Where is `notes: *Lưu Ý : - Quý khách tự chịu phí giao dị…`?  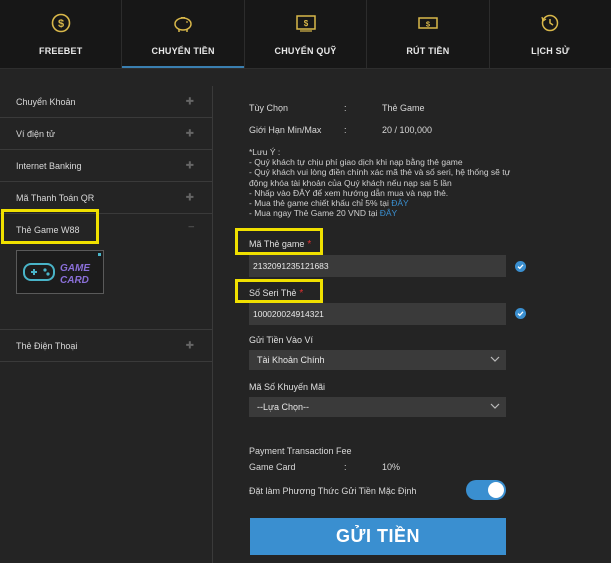 notes: *Lưu Ý : - Quý khách tự chịu phí giao dị… is located at coordinates (384, 182).